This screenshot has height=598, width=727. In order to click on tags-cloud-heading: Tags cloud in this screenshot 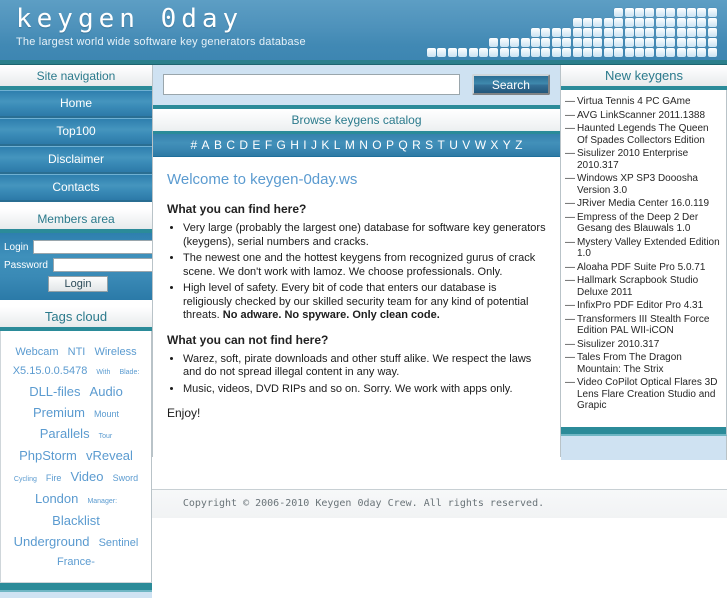, I will do `click(76, 318)`.